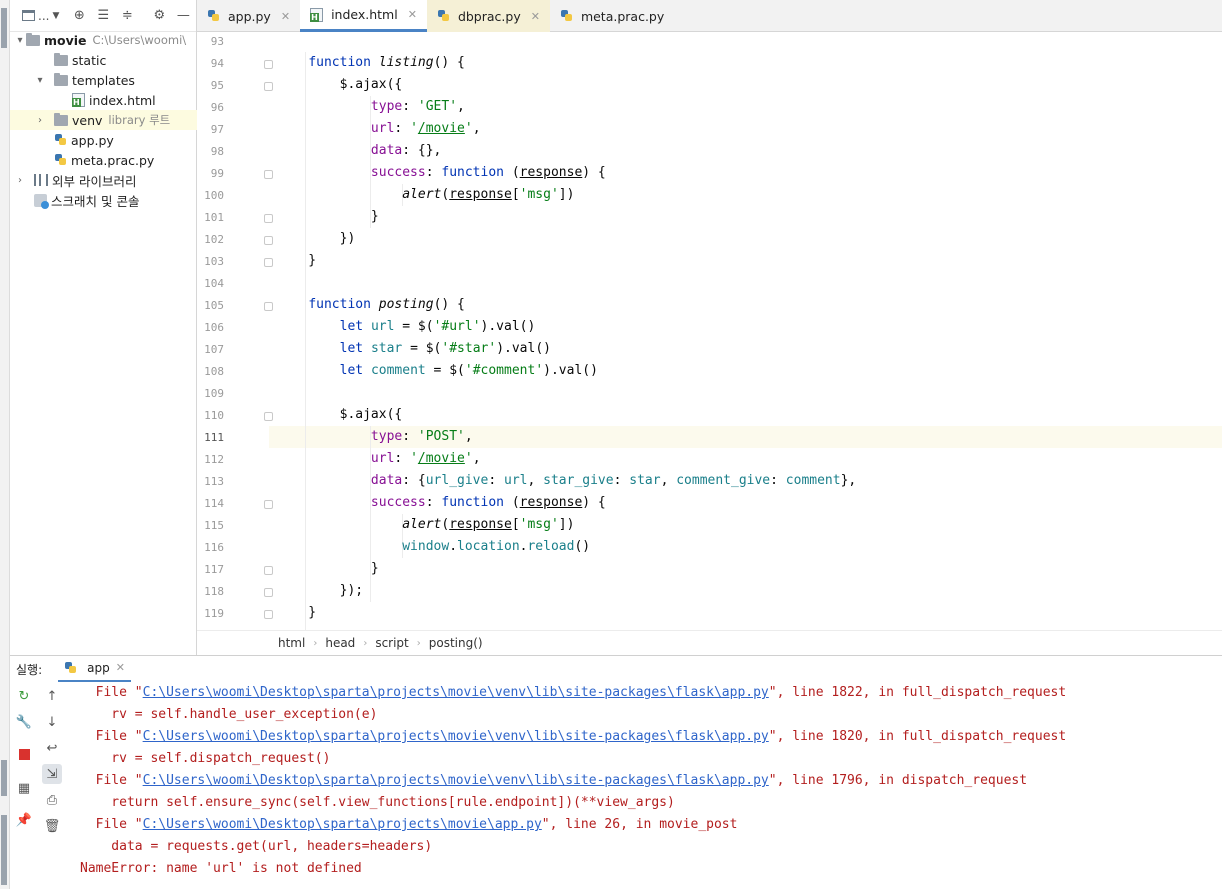 The image size is (1222, 889). I want to click on arrow-down-icon: ↓, so click(52, 722).